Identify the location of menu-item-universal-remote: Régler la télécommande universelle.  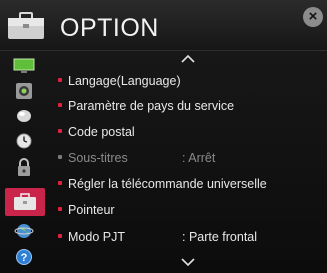
(189, 184).